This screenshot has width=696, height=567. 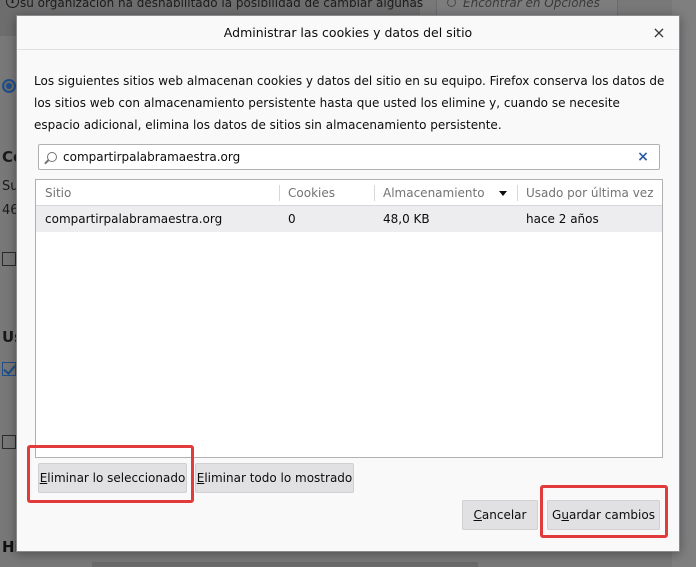 What do you see at coordinates (603, 515) in the screenshot?
I see `save-changes-button: Guardar cambios` at bounding box center [603, 515].